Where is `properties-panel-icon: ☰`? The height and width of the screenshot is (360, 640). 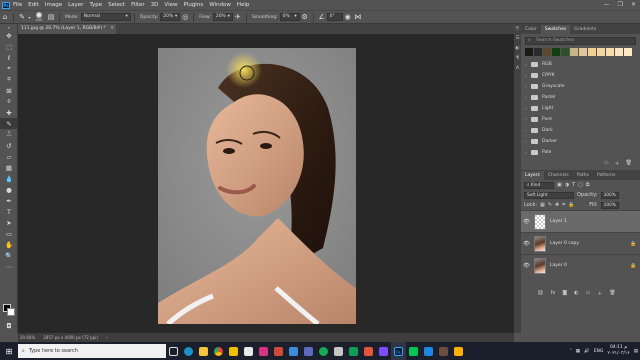 properties-panel-icon: ☰ is located at coordinates (517, 39).